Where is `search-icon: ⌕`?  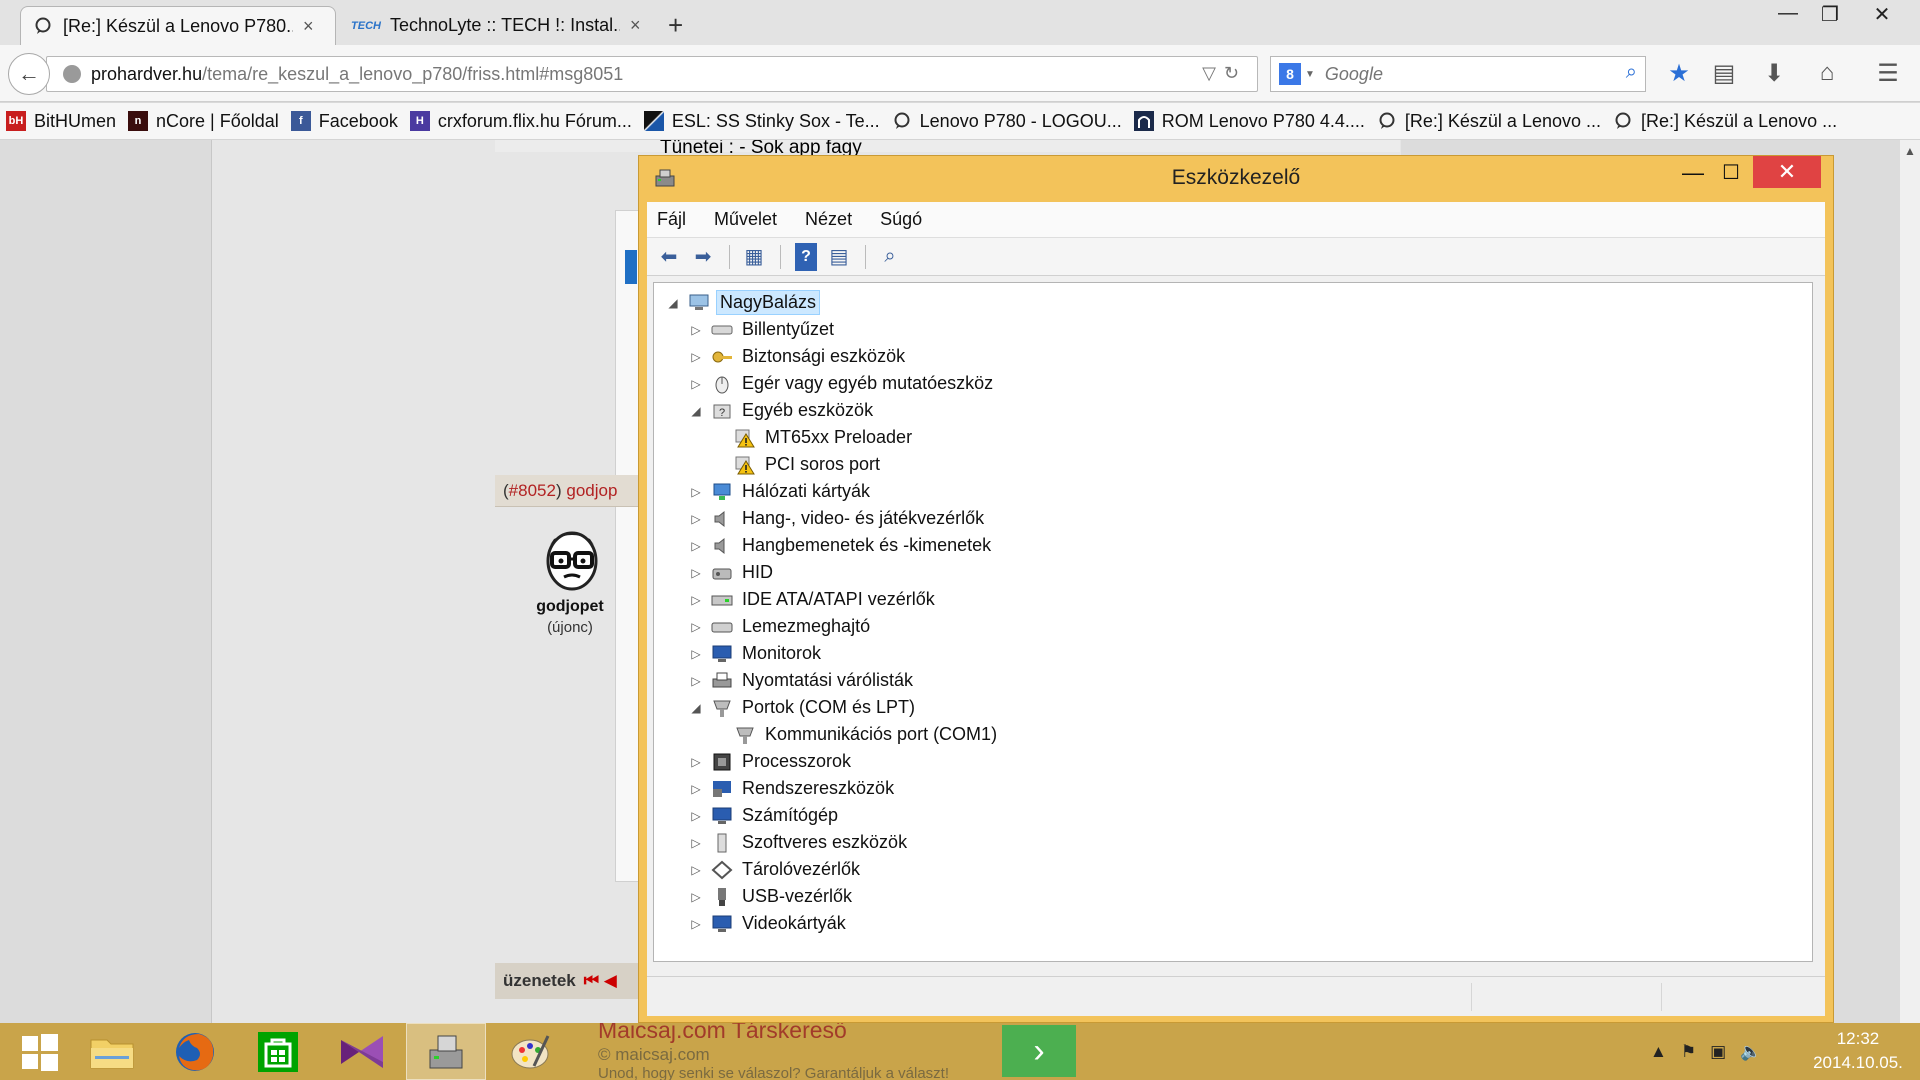
search-icon: ⌕ is located at coordinates (1631, 72).